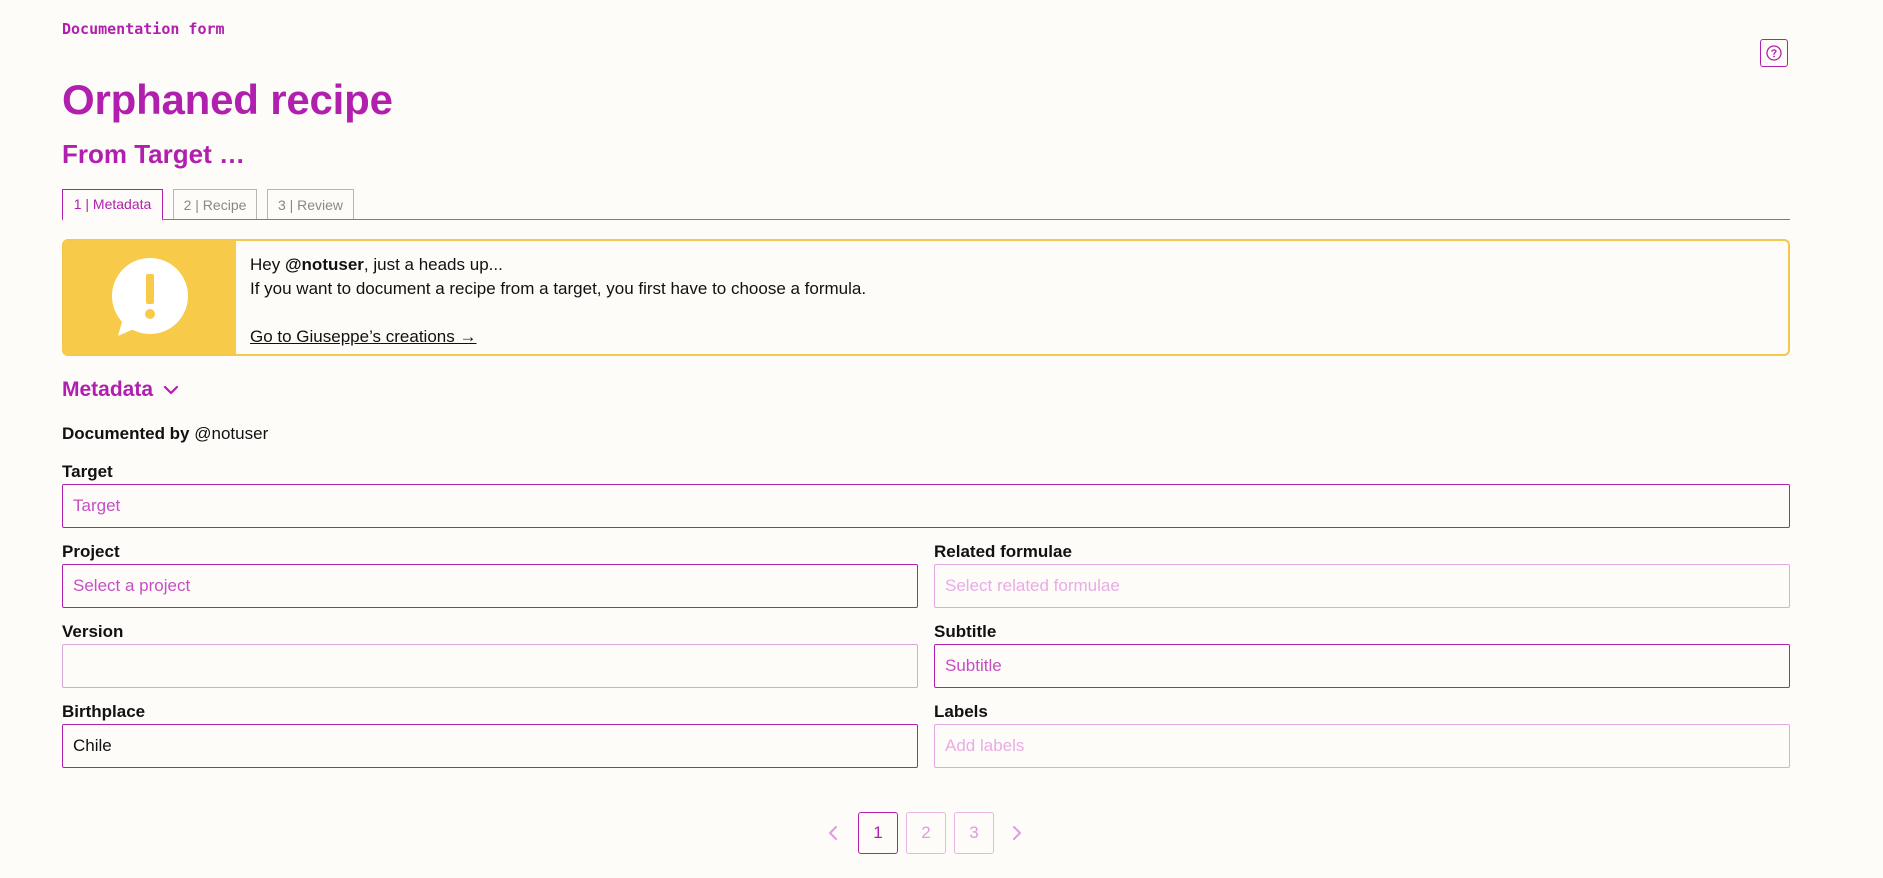 The height and width of the screenshot is (878, 1883). What do you see at coordinates (104, 711) in the screenshot?
I see `birthplace-label: Birthplace` at bounding box center [104, 711].